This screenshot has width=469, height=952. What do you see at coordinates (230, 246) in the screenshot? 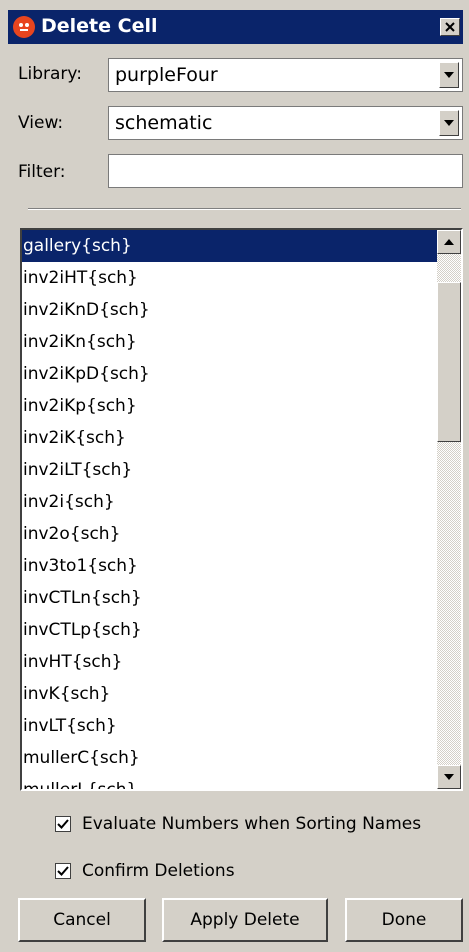
I see `list-item: gallery{sch}` at bounding box center [230, 246].